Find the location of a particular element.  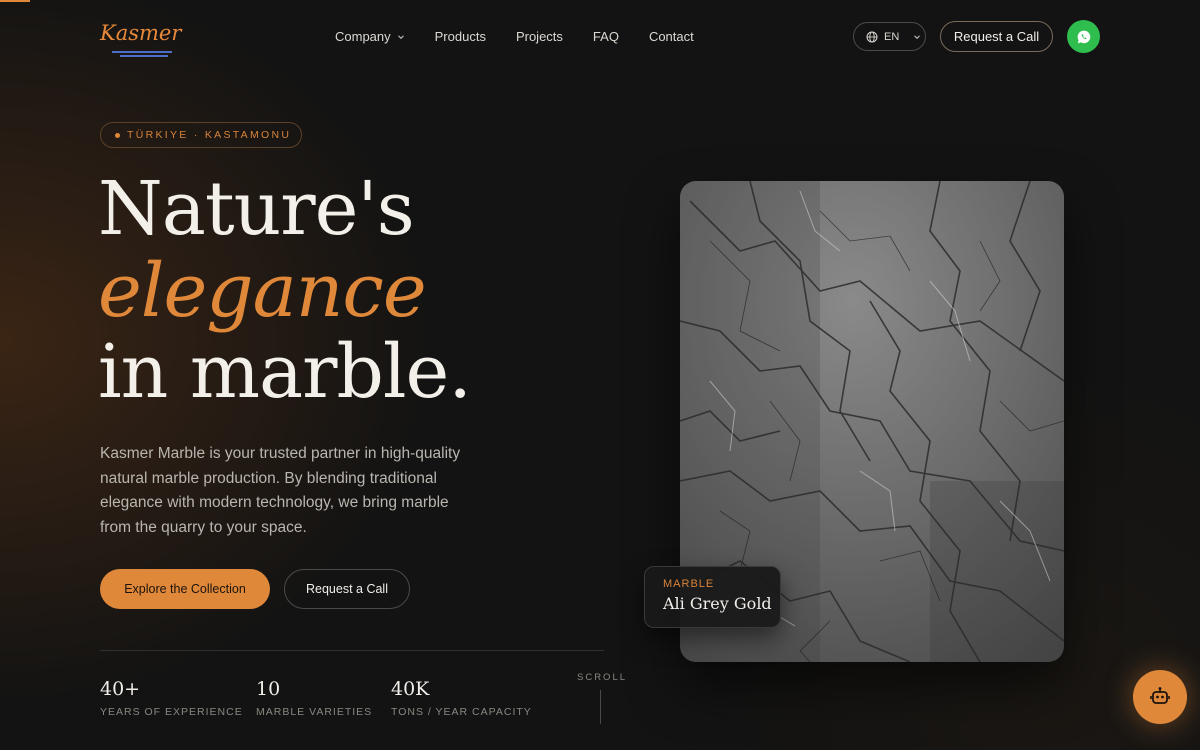

nav-item-faq: FAQ is located at coordinates (606, 36).